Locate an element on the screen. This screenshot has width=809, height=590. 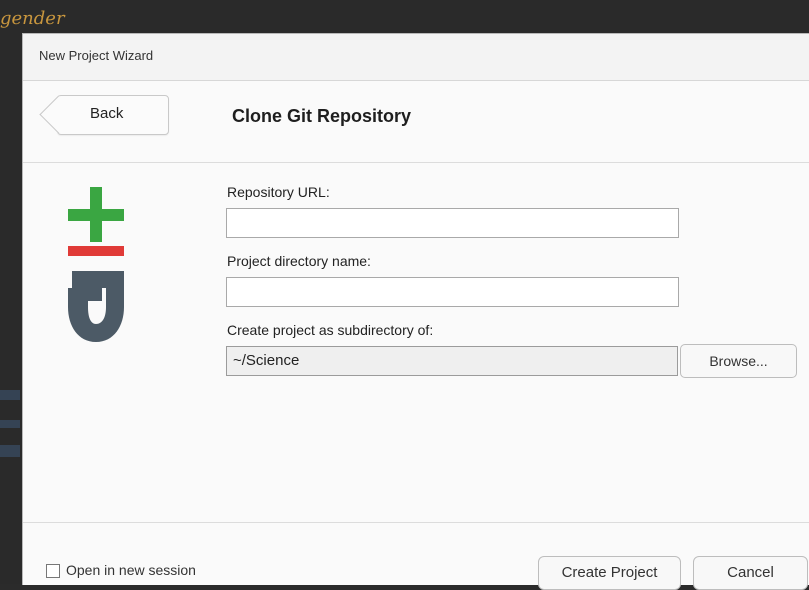
project-directory-label: Project directory name: is located at coordinates (299, 261).